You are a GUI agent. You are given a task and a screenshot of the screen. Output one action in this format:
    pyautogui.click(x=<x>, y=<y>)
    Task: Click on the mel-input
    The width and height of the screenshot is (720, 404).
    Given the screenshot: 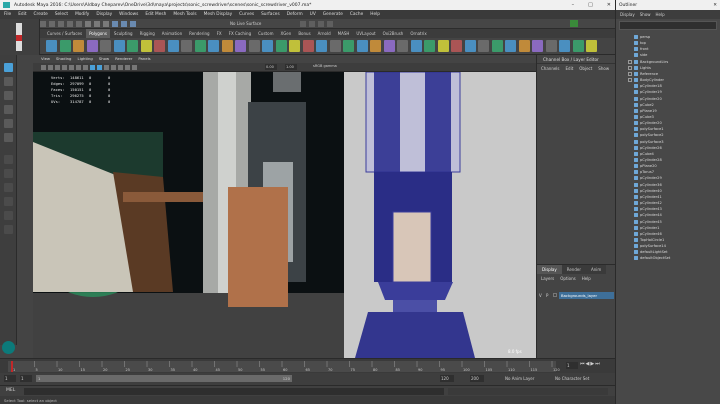 What is the action you would take?
    pyautogui.click(x=234, y=391)
    